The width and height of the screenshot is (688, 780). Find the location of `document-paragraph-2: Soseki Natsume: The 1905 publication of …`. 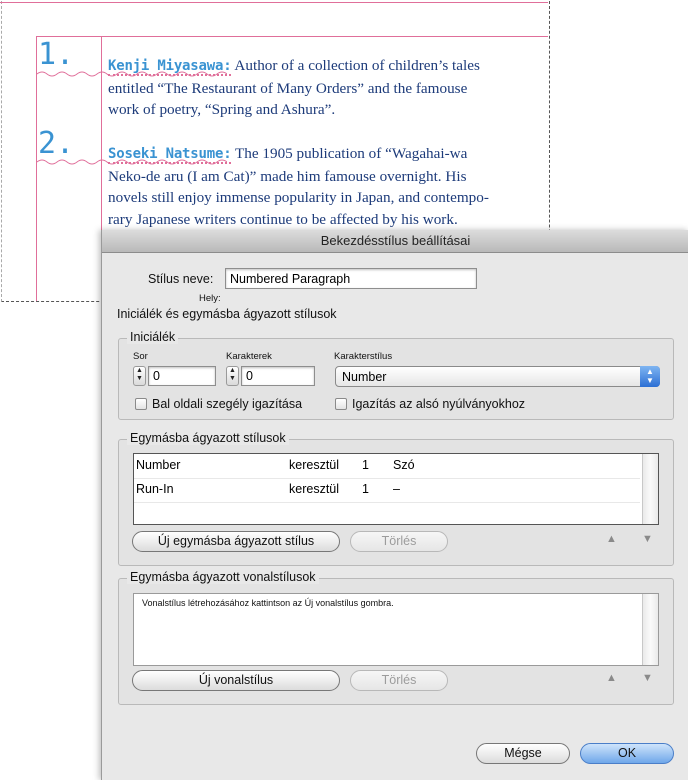

document-paragraph-2: Soseki Natsume: The 1905 publication of … is located at coordinates (318, 186).